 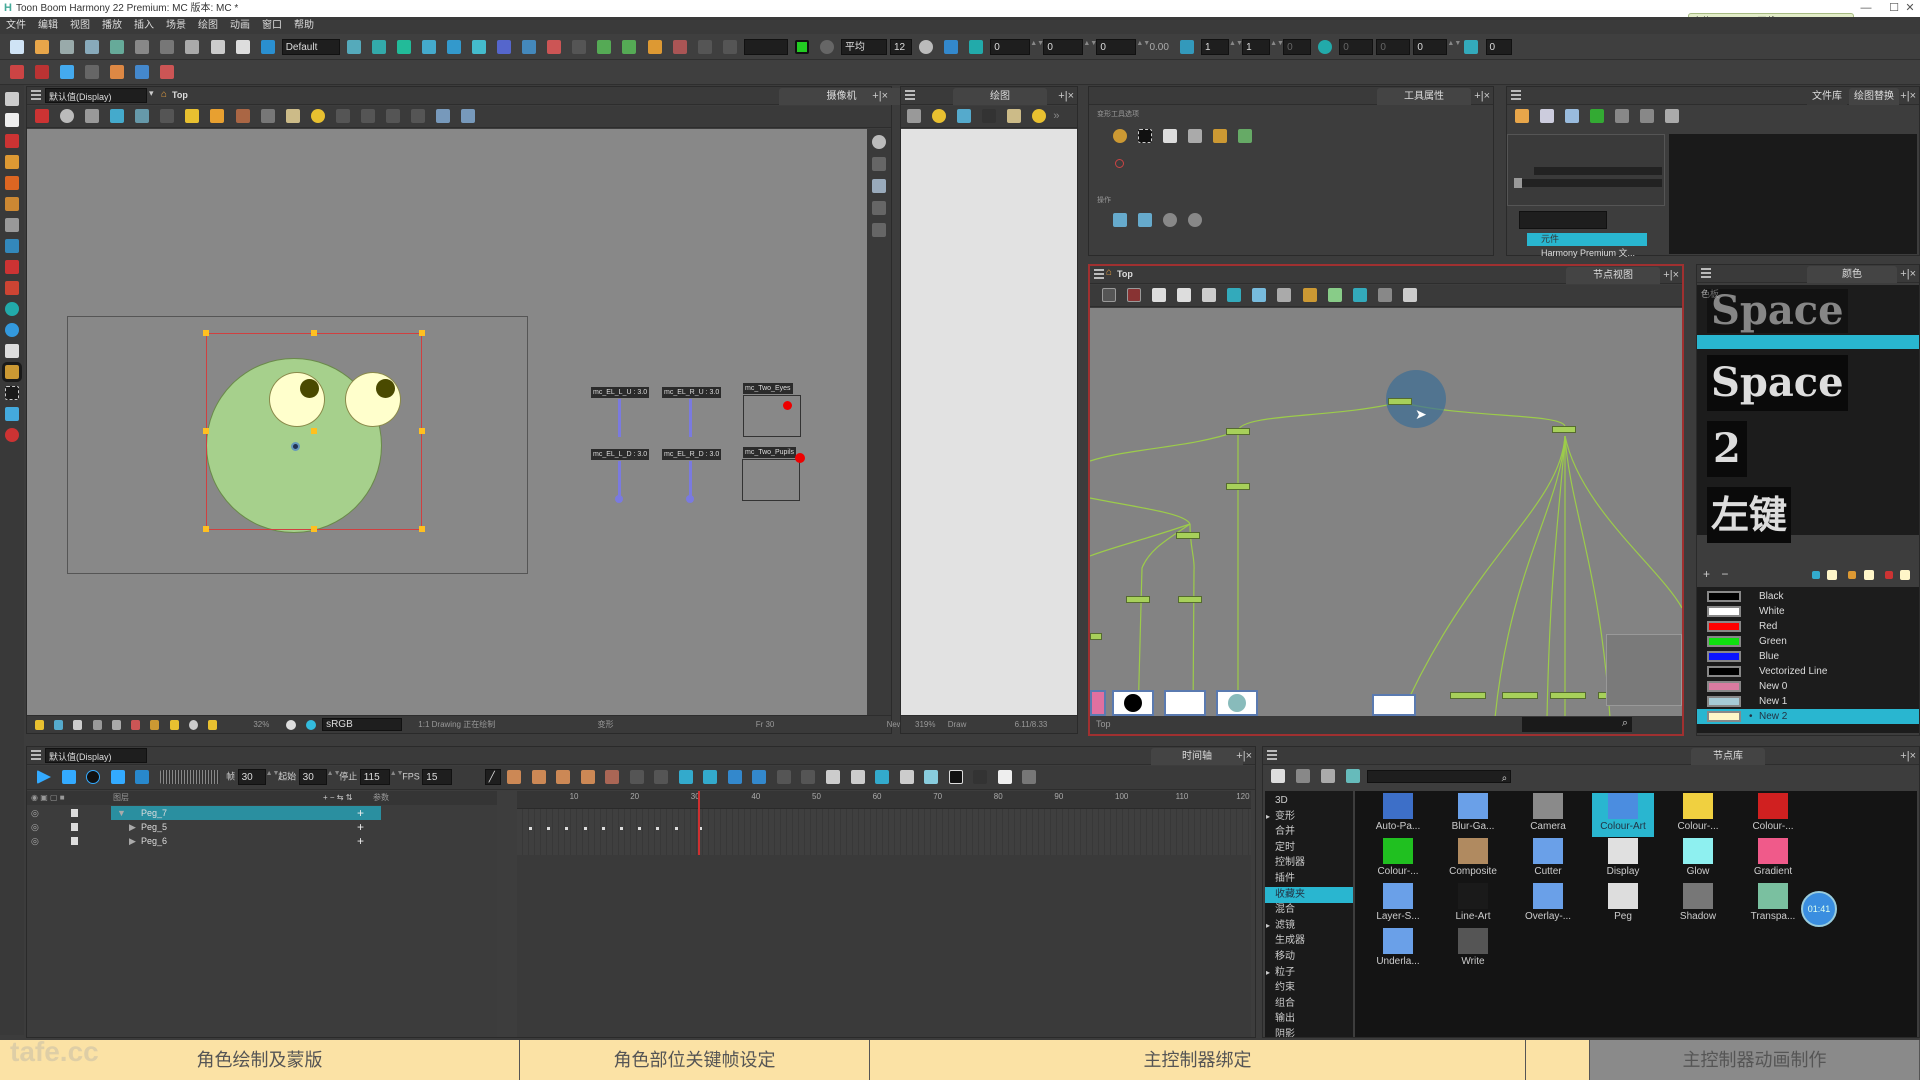 I want to click on tool-f-icon, so click(x=704, y=47).